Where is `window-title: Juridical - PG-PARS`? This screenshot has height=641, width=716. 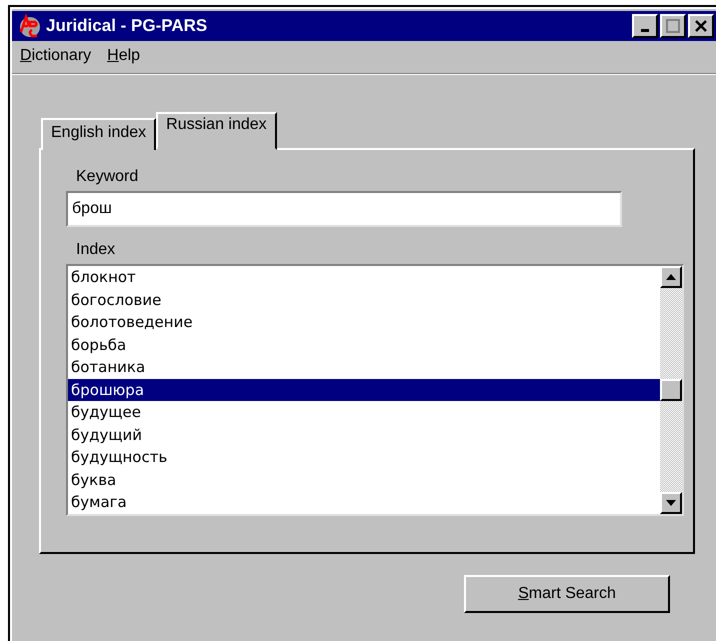 window-title: Juridical - PG-PARS is located at coordinates (127, 26).